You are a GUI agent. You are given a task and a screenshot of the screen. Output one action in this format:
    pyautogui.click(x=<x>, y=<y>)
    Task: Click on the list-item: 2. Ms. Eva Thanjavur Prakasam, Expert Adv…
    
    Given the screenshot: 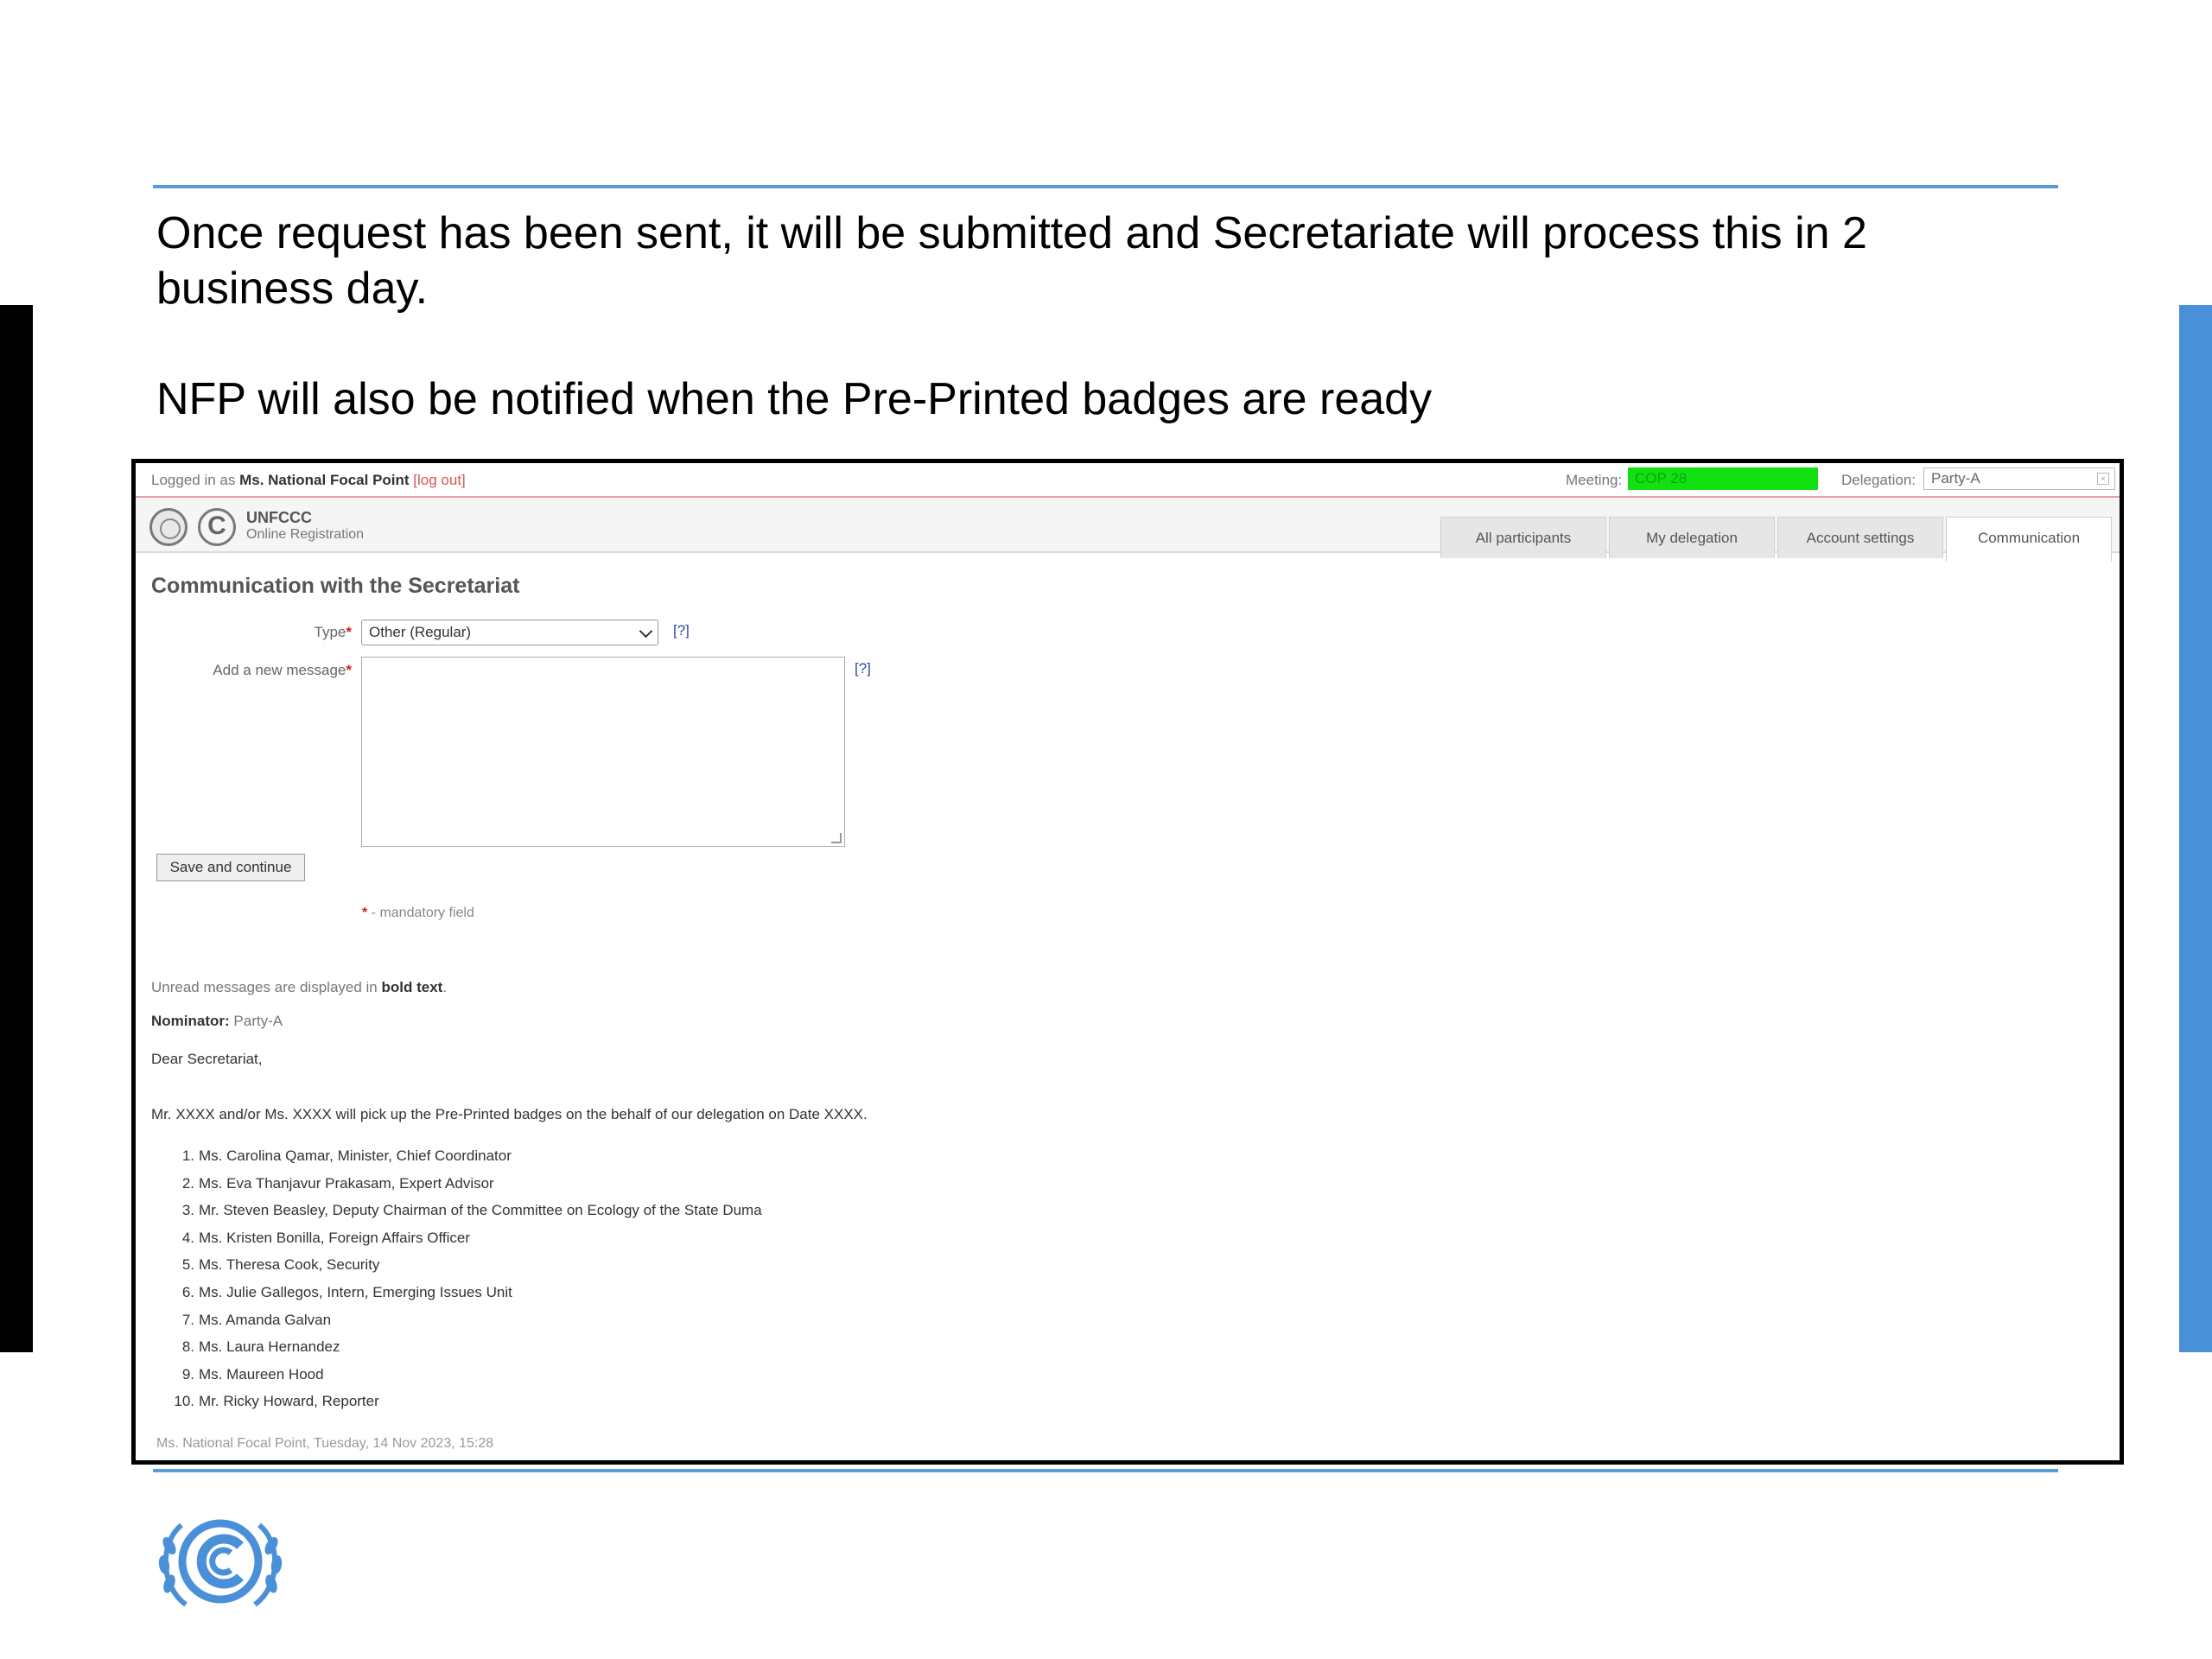 What is the action you would take?
    pyautogui.click(x=337, y=1183)
    